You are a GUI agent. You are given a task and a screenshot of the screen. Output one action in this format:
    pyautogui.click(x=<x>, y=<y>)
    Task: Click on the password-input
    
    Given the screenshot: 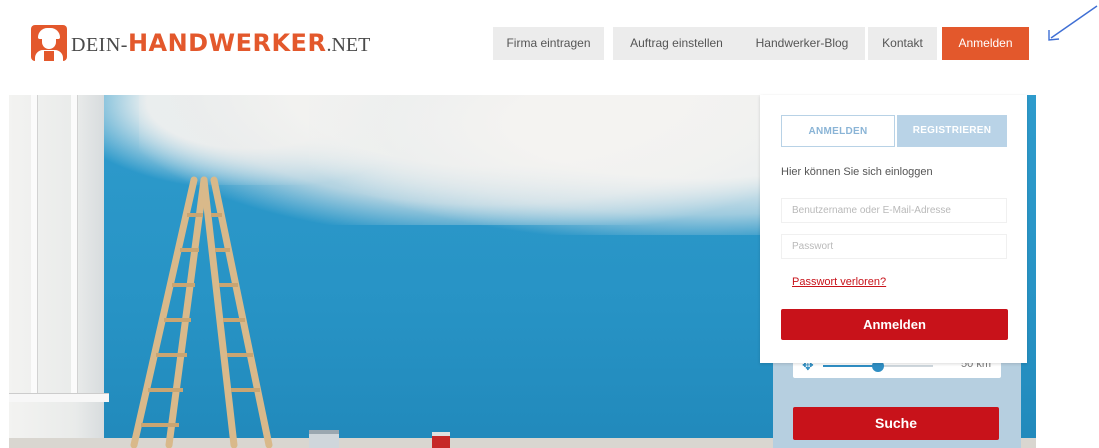 What is the action you would take?
    pyautogui.click(x=894, y=246)
    